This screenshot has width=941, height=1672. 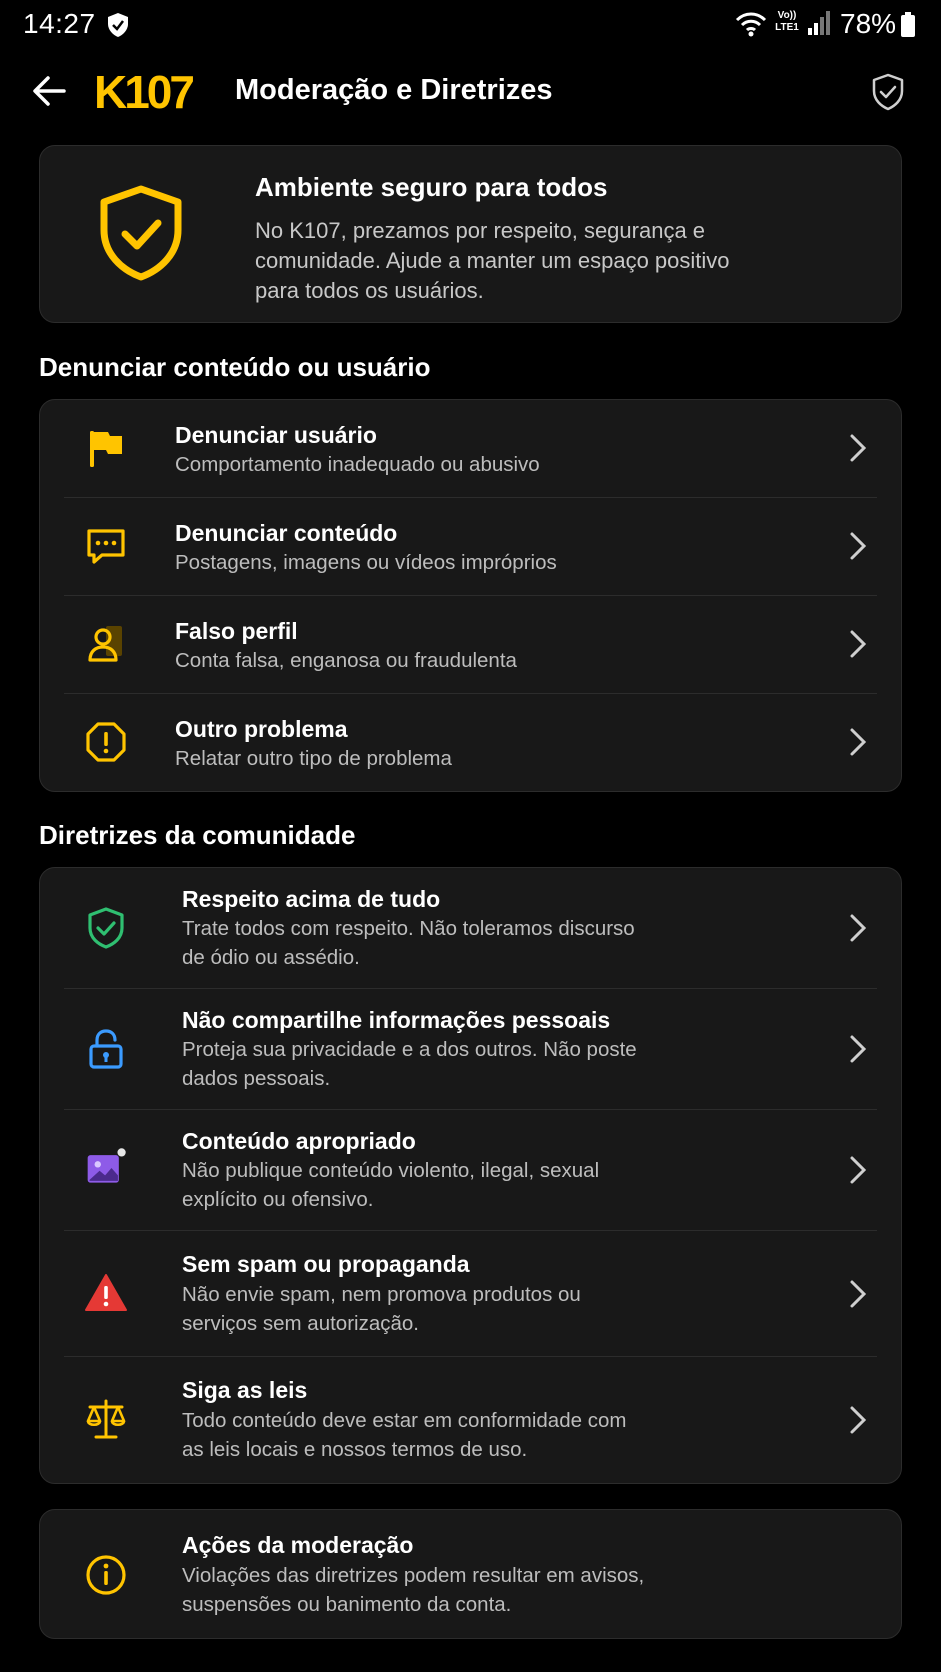 I want to click on k107-logo: K107, so click(x=145, y=91).